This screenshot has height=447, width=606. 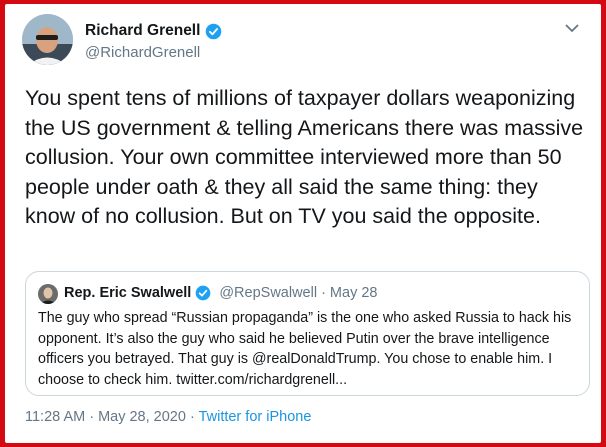 What do you see at coordinates (255, 417) in the screenshot?
I see `tweet-source-link: Twitter for iPhone` at bounding box center [255, 417].